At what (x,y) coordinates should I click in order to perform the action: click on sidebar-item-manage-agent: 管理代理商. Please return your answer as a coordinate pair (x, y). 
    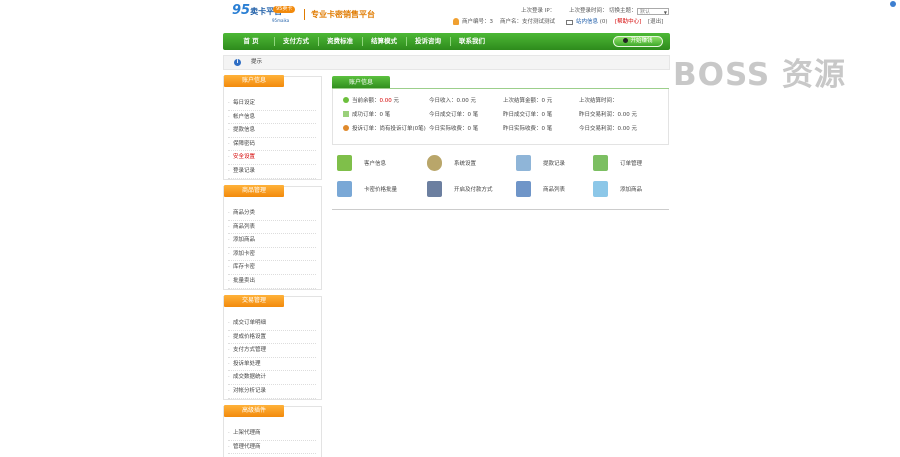
    Looking at the image, I should click on (272, 448).